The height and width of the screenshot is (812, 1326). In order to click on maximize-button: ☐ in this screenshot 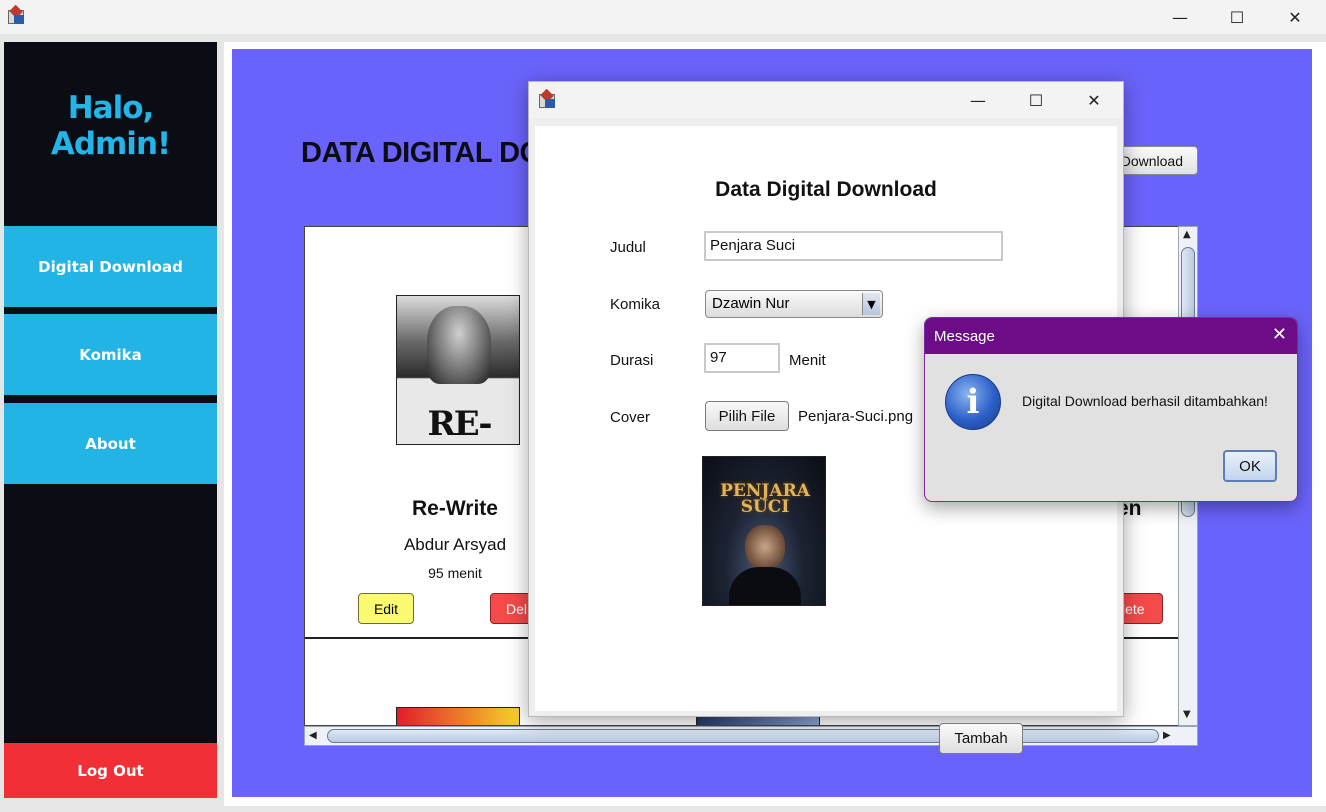, I will do `click(1237, 17)`.